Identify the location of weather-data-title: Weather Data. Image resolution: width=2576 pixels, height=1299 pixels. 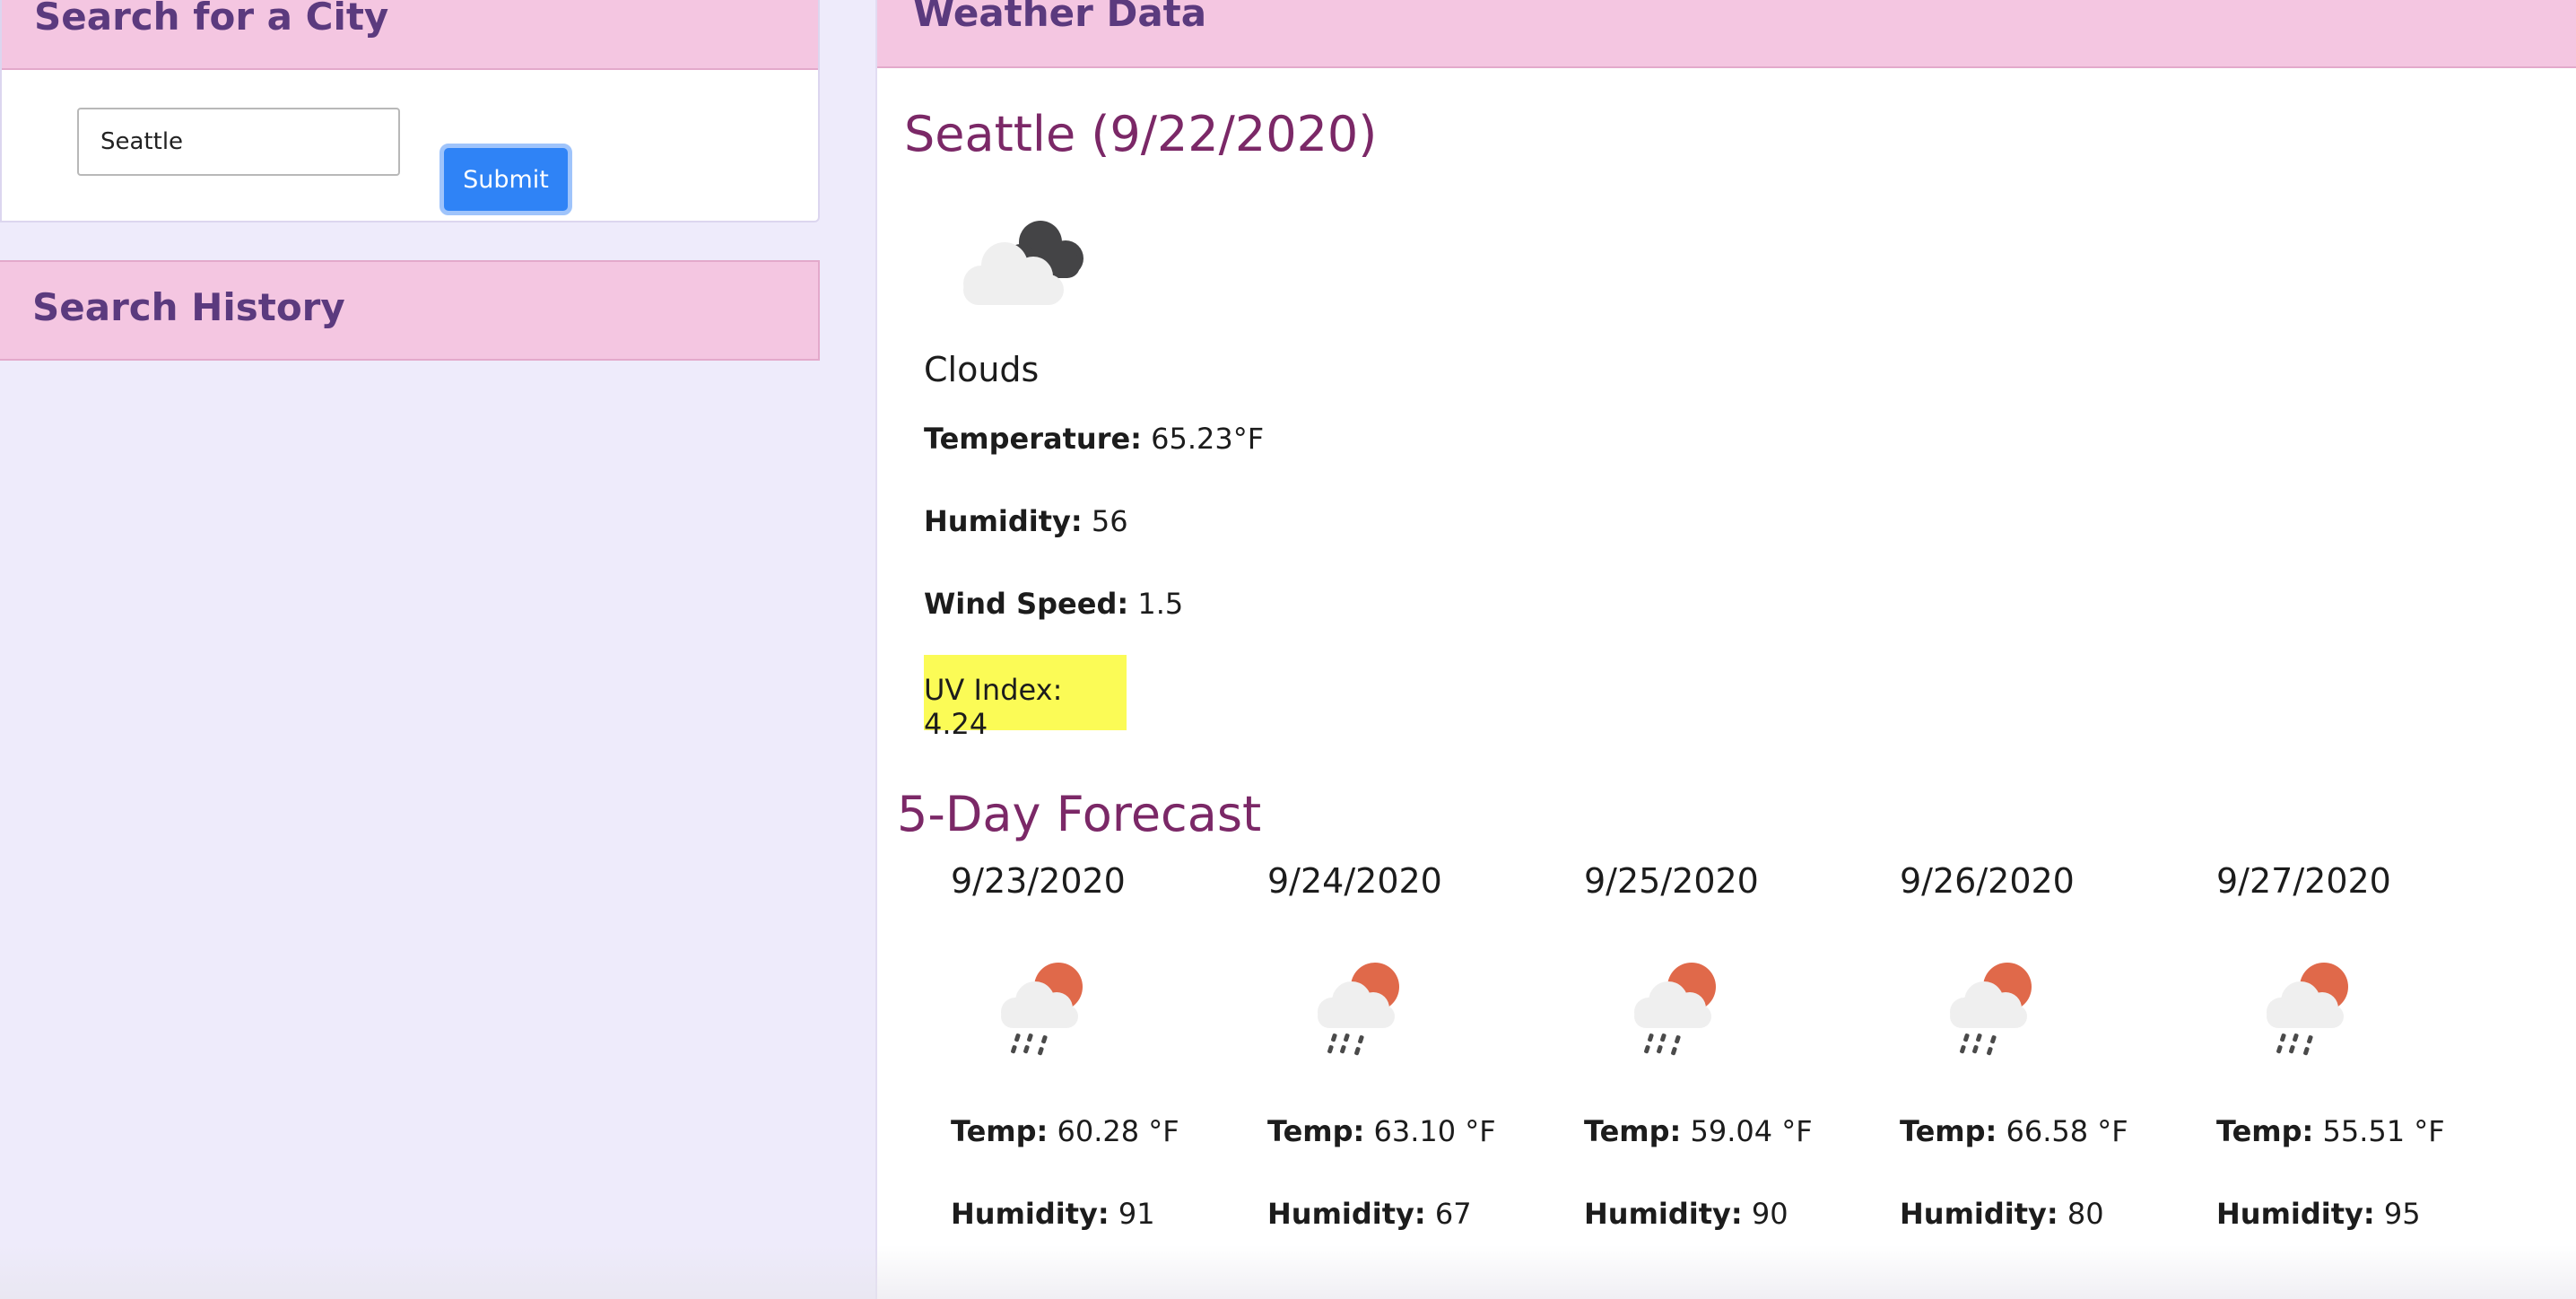
(1726, 34).